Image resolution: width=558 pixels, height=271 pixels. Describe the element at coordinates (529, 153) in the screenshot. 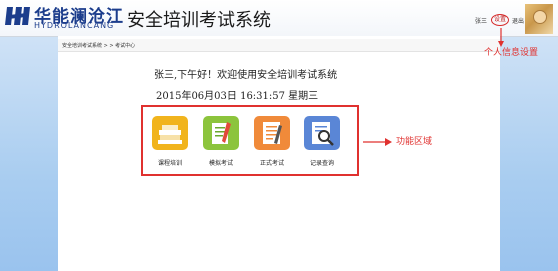

I see `right-background-panel` at that location.